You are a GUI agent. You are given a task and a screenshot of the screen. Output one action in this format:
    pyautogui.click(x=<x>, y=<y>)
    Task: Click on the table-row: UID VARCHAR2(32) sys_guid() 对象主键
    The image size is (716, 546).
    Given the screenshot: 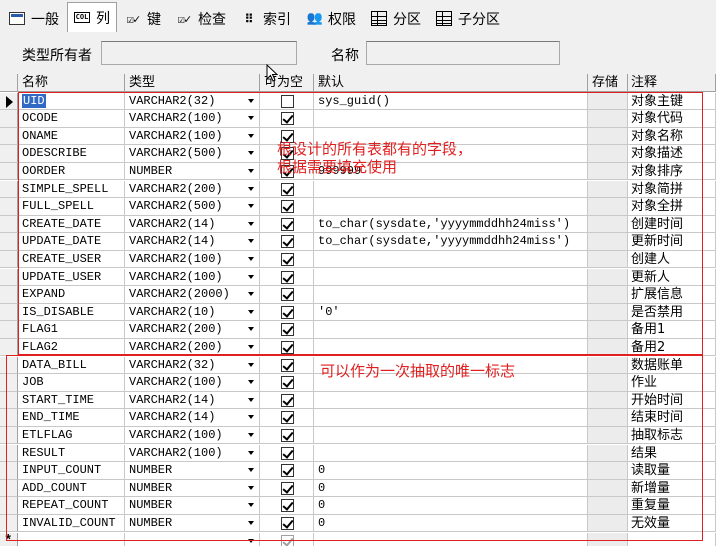 What is the action you would take?
    pyautogui.click(x=358, y=101)
    